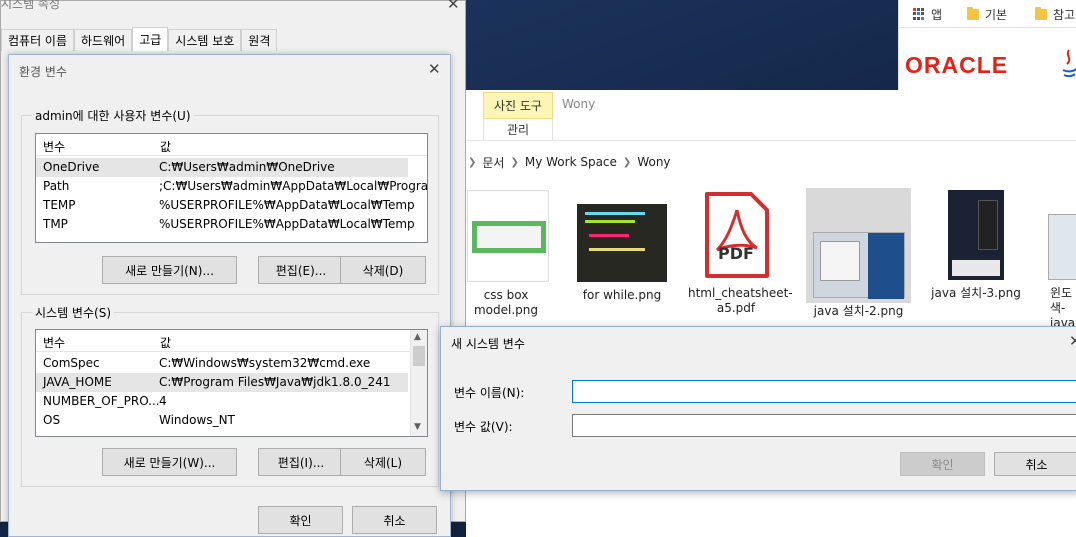  I want to click on group-label: admin에 대한 사용자 변수(U), so click(113, 115).